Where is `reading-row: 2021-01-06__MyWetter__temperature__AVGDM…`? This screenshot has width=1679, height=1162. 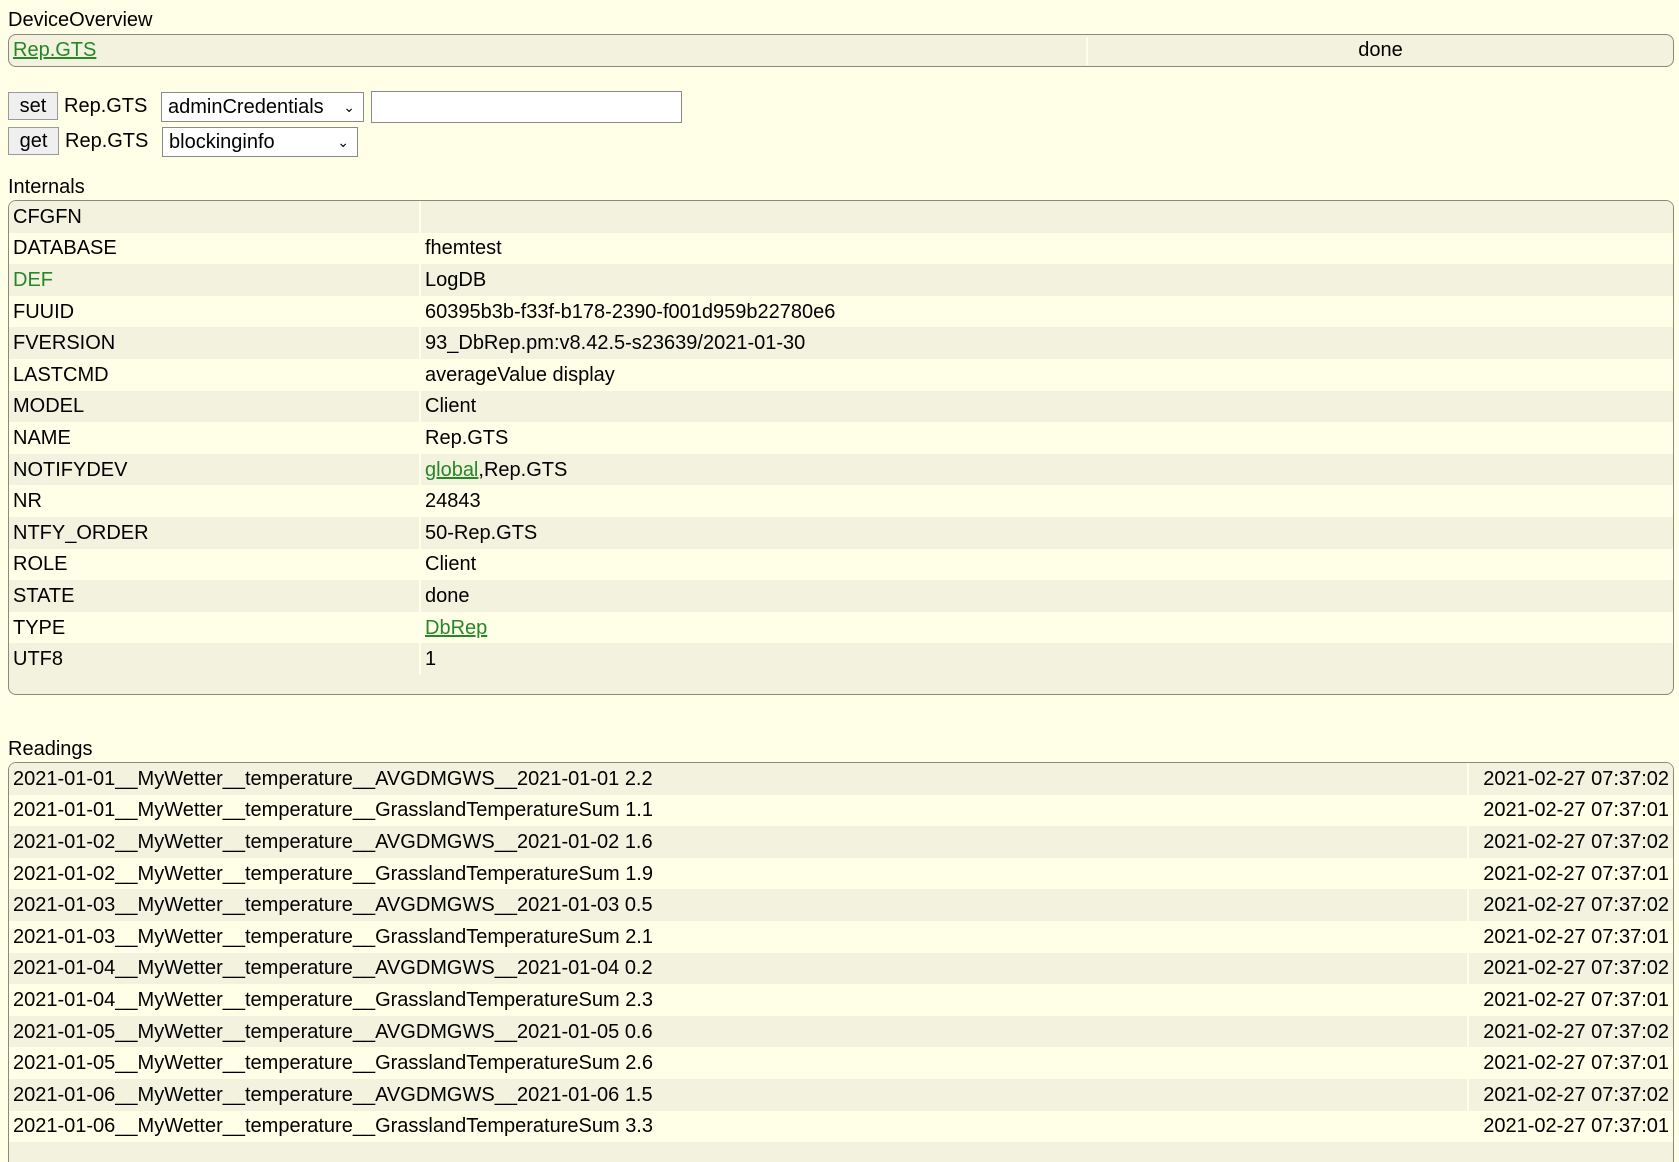
reading-row: 2021-01-06__MyWetter__temperature__AVGDM… is located at coordinates (841, 1094).